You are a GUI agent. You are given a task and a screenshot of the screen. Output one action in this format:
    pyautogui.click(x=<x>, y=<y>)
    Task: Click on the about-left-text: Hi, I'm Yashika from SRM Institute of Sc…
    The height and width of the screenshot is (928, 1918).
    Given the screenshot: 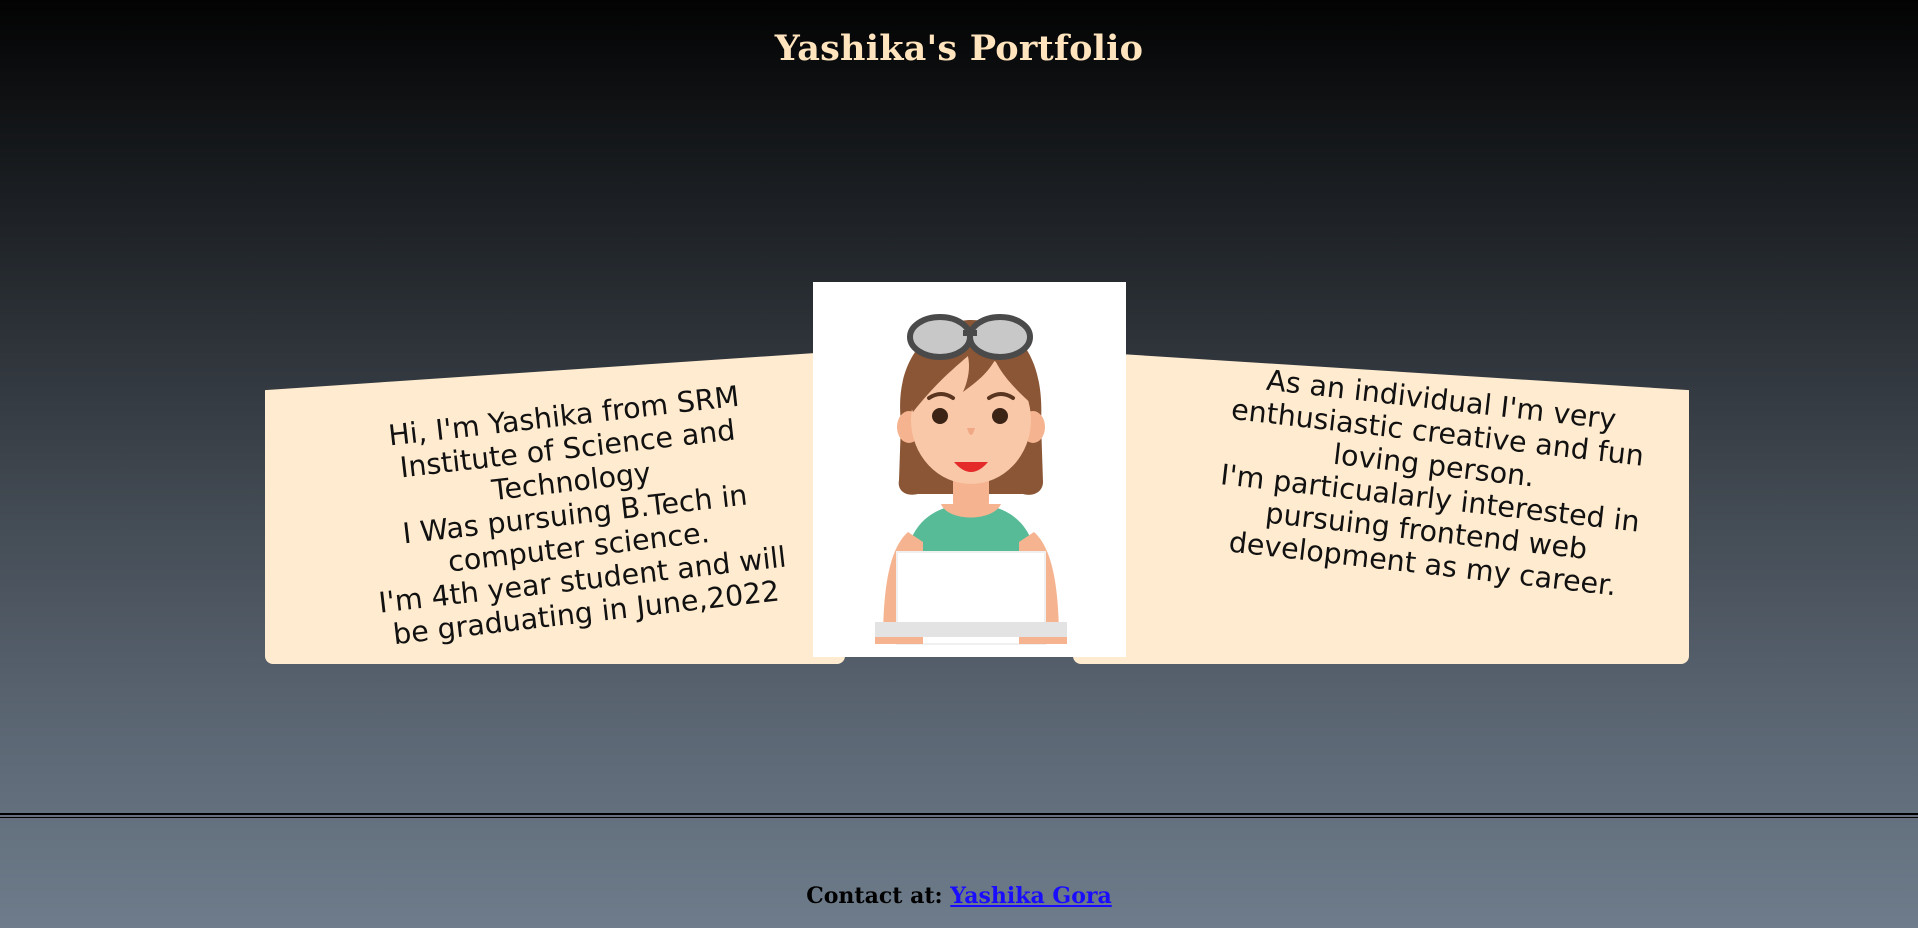 What is the action you would take?
    pyautogui.click(x=574, y=514)
    